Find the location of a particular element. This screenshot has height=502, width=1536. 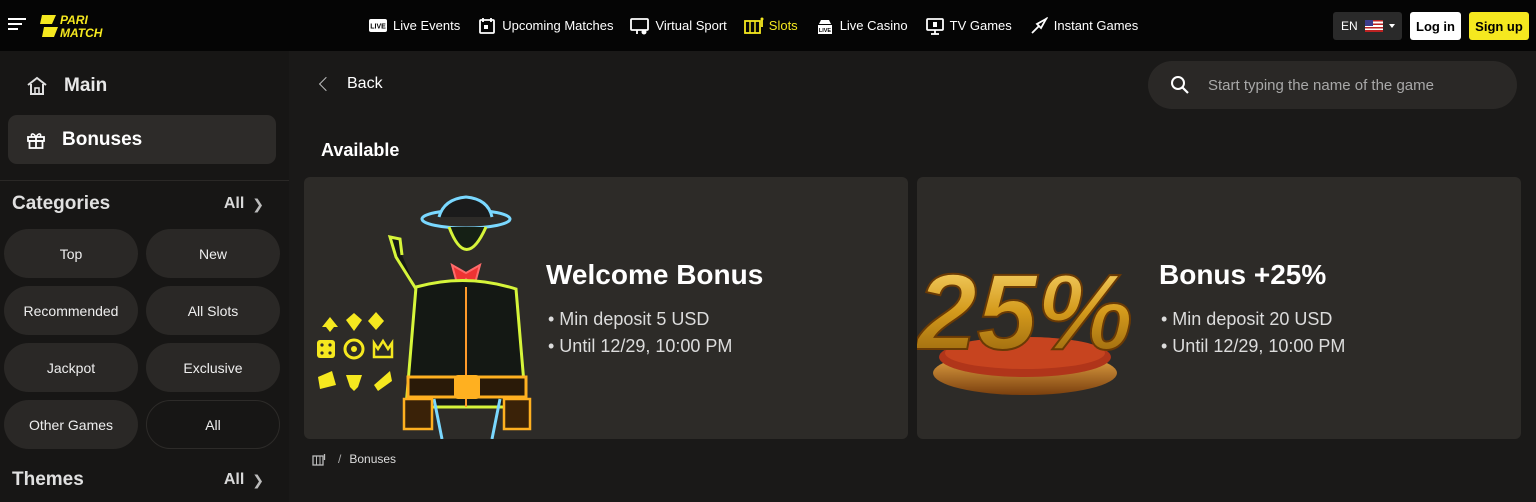

nav-label: Slots is located at coordinates (783, 25).